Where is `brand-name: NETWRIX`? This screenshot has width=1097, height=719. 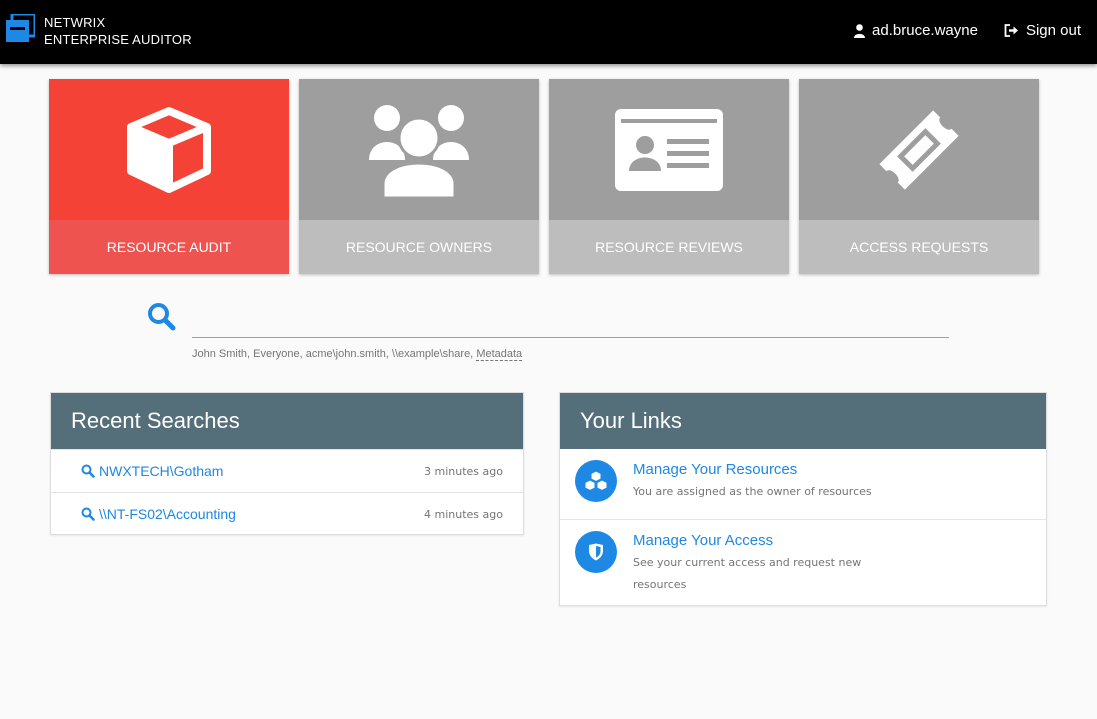
brand-name: NETWRIX is located at coordinates (75, 22).